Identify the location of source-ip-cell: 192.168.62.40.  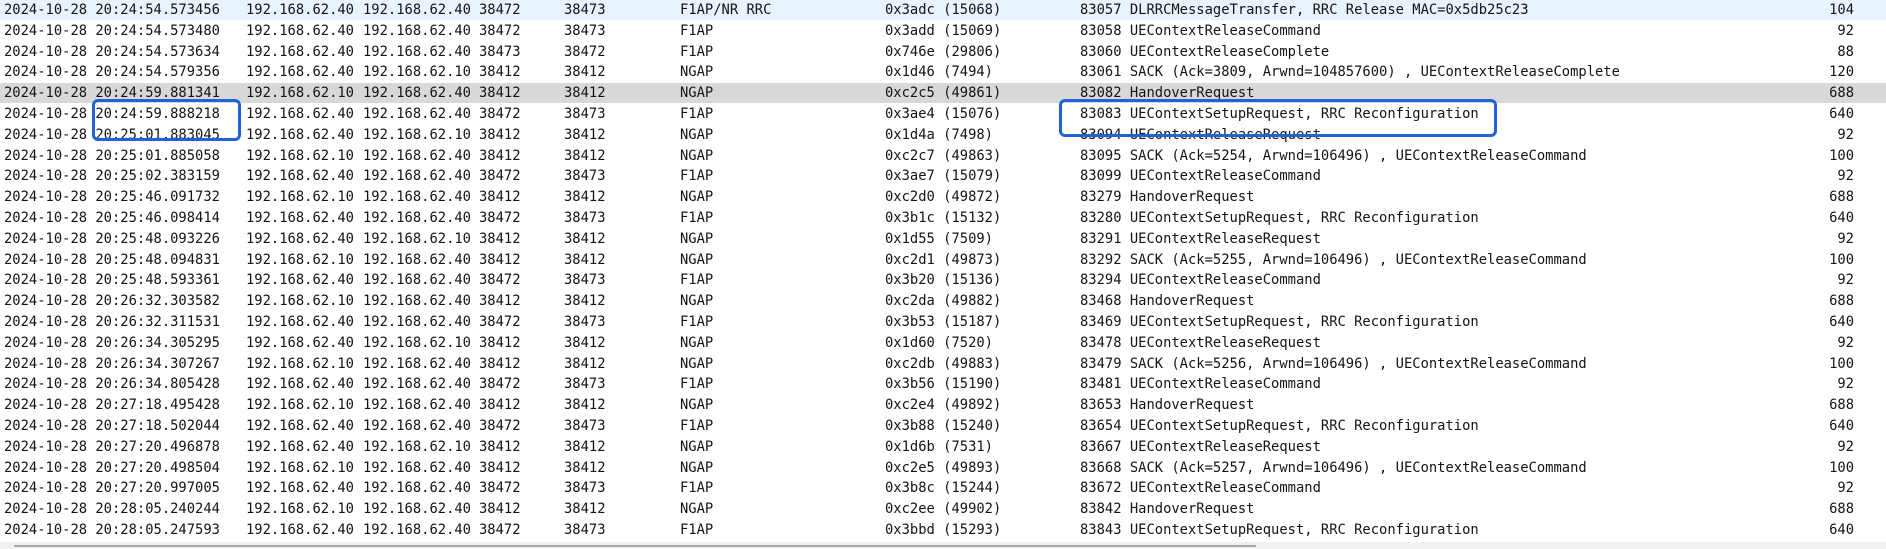
(300, 134).